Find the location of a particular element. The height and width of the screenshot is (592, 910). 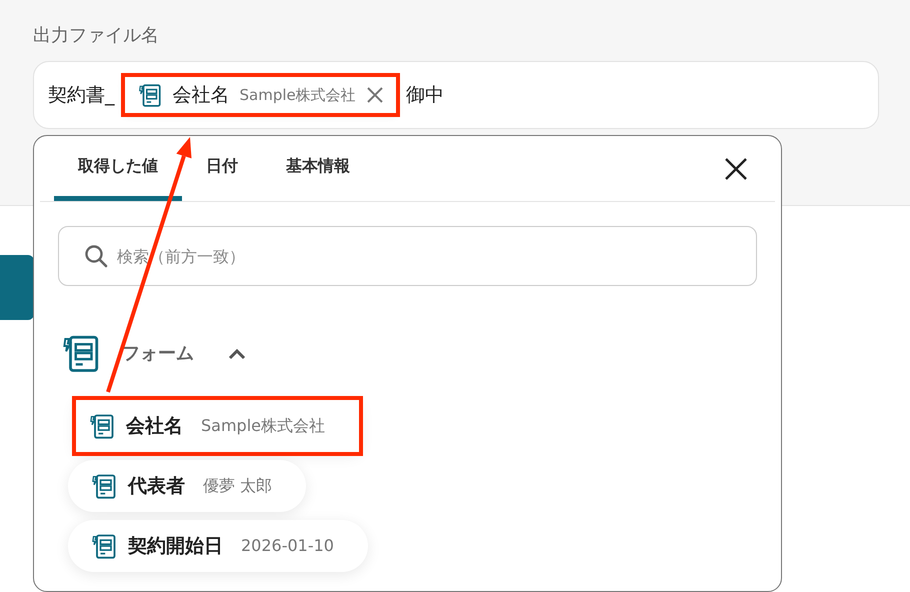

field-text: 契約書_ is located at coordinates (81, 95).